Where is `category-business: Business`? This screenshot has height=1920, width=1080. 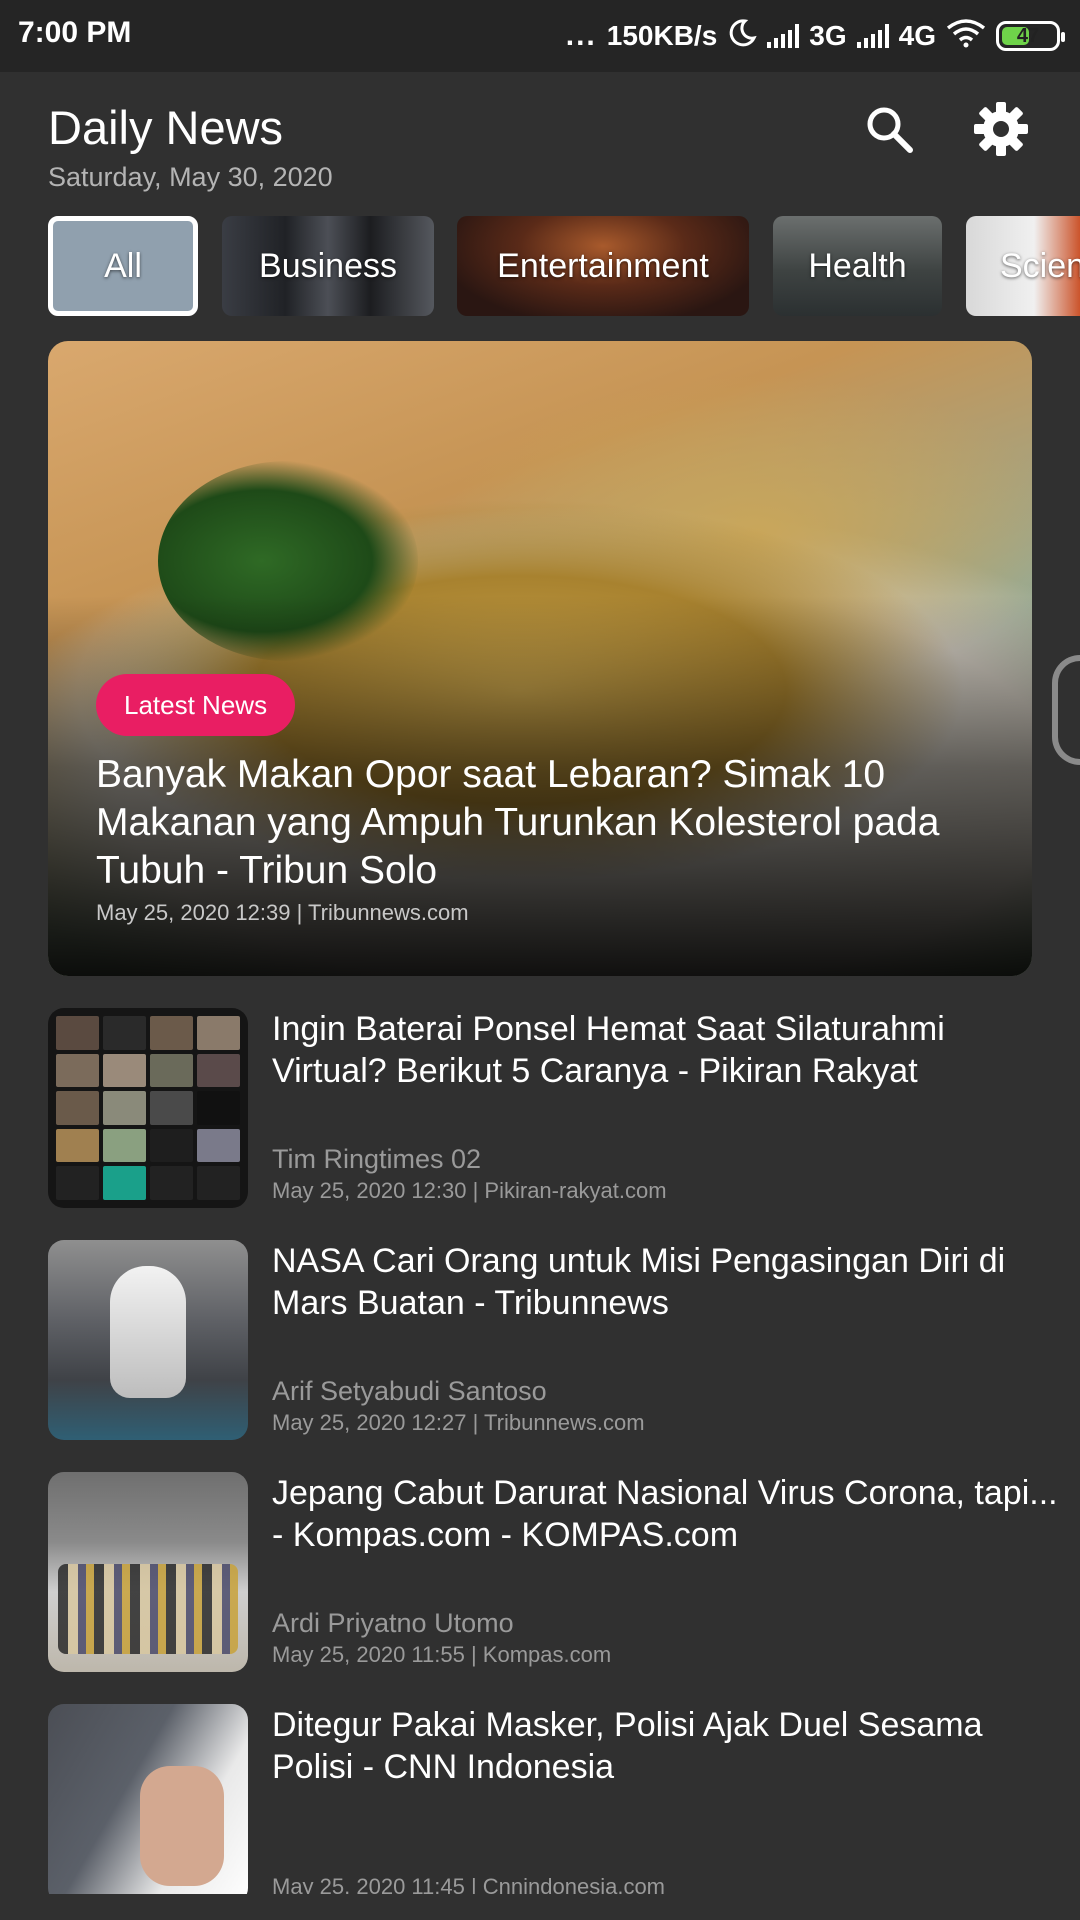
category-business: Business is located at coordinates (328, 266).